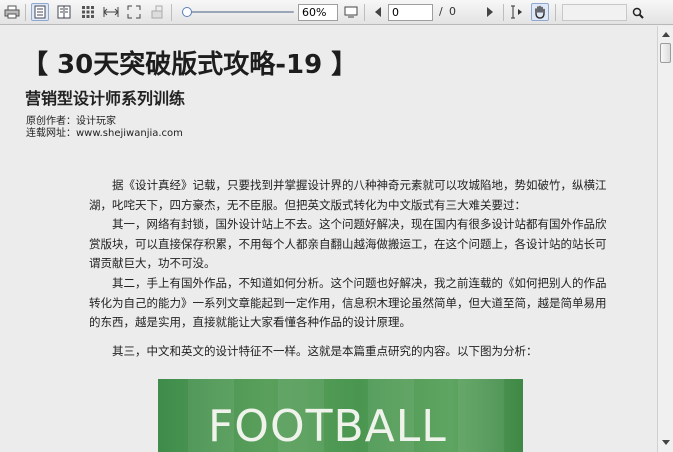  I want to click on paragraph-point-3: 其三，中文和英文的设计特征不一样。这就是本篇重点研究的内容。以下图为分析：, so click(325, 351).